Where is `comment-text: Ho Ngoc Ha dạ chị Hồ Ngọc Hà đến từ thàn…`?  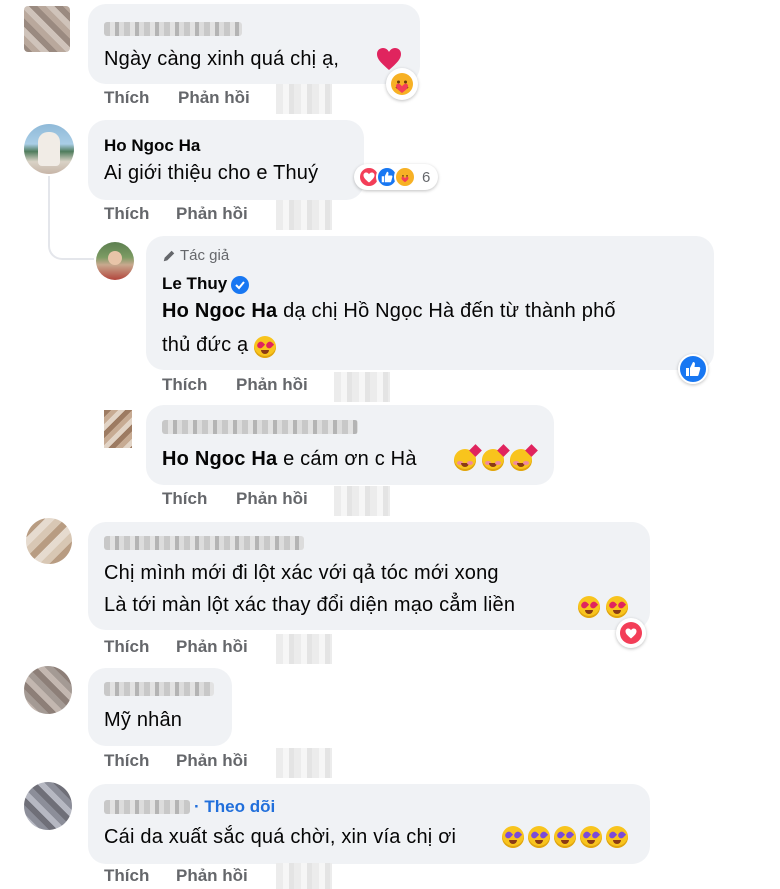
comment-text: Ho Ngoc Ha dạ chị Hồ Ngọc Hà đến từ thàn… is located at coordinates (389, 311).